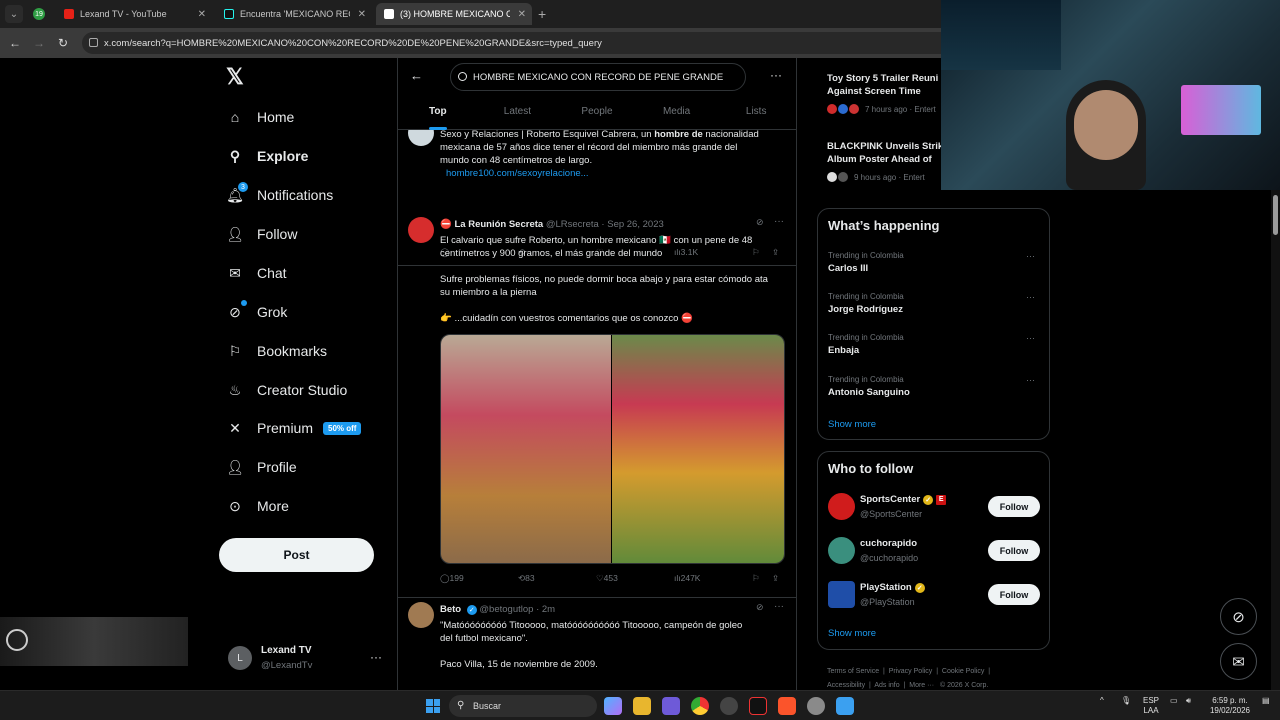 Image resolution: width=1280 pixels, height=720 pixels. I want to click on sidebar-item-home: ⌂ Home, so click(260, 117).